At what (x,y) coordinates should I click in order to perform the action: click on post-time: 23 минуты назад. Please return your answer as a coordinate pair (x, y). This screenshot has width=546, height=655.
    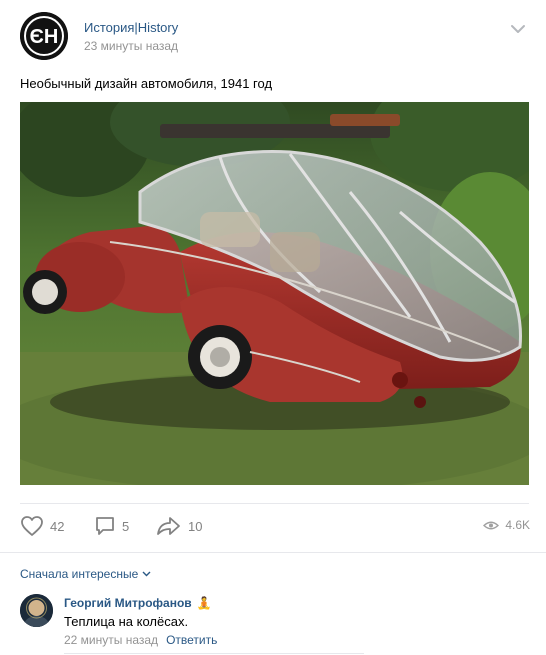
    Looking at the image, I should click on (131, 46).